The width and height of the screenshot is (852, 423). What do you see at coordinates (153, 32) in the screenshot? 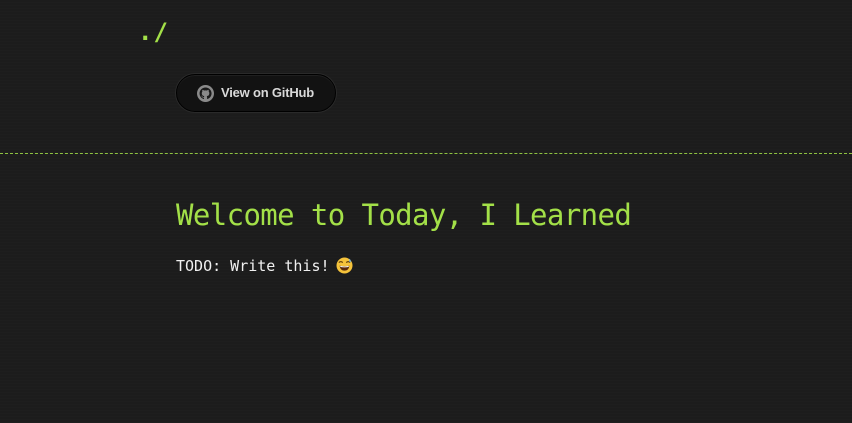
I see `site-logo-link: ./` at bounding box center [153, 32].